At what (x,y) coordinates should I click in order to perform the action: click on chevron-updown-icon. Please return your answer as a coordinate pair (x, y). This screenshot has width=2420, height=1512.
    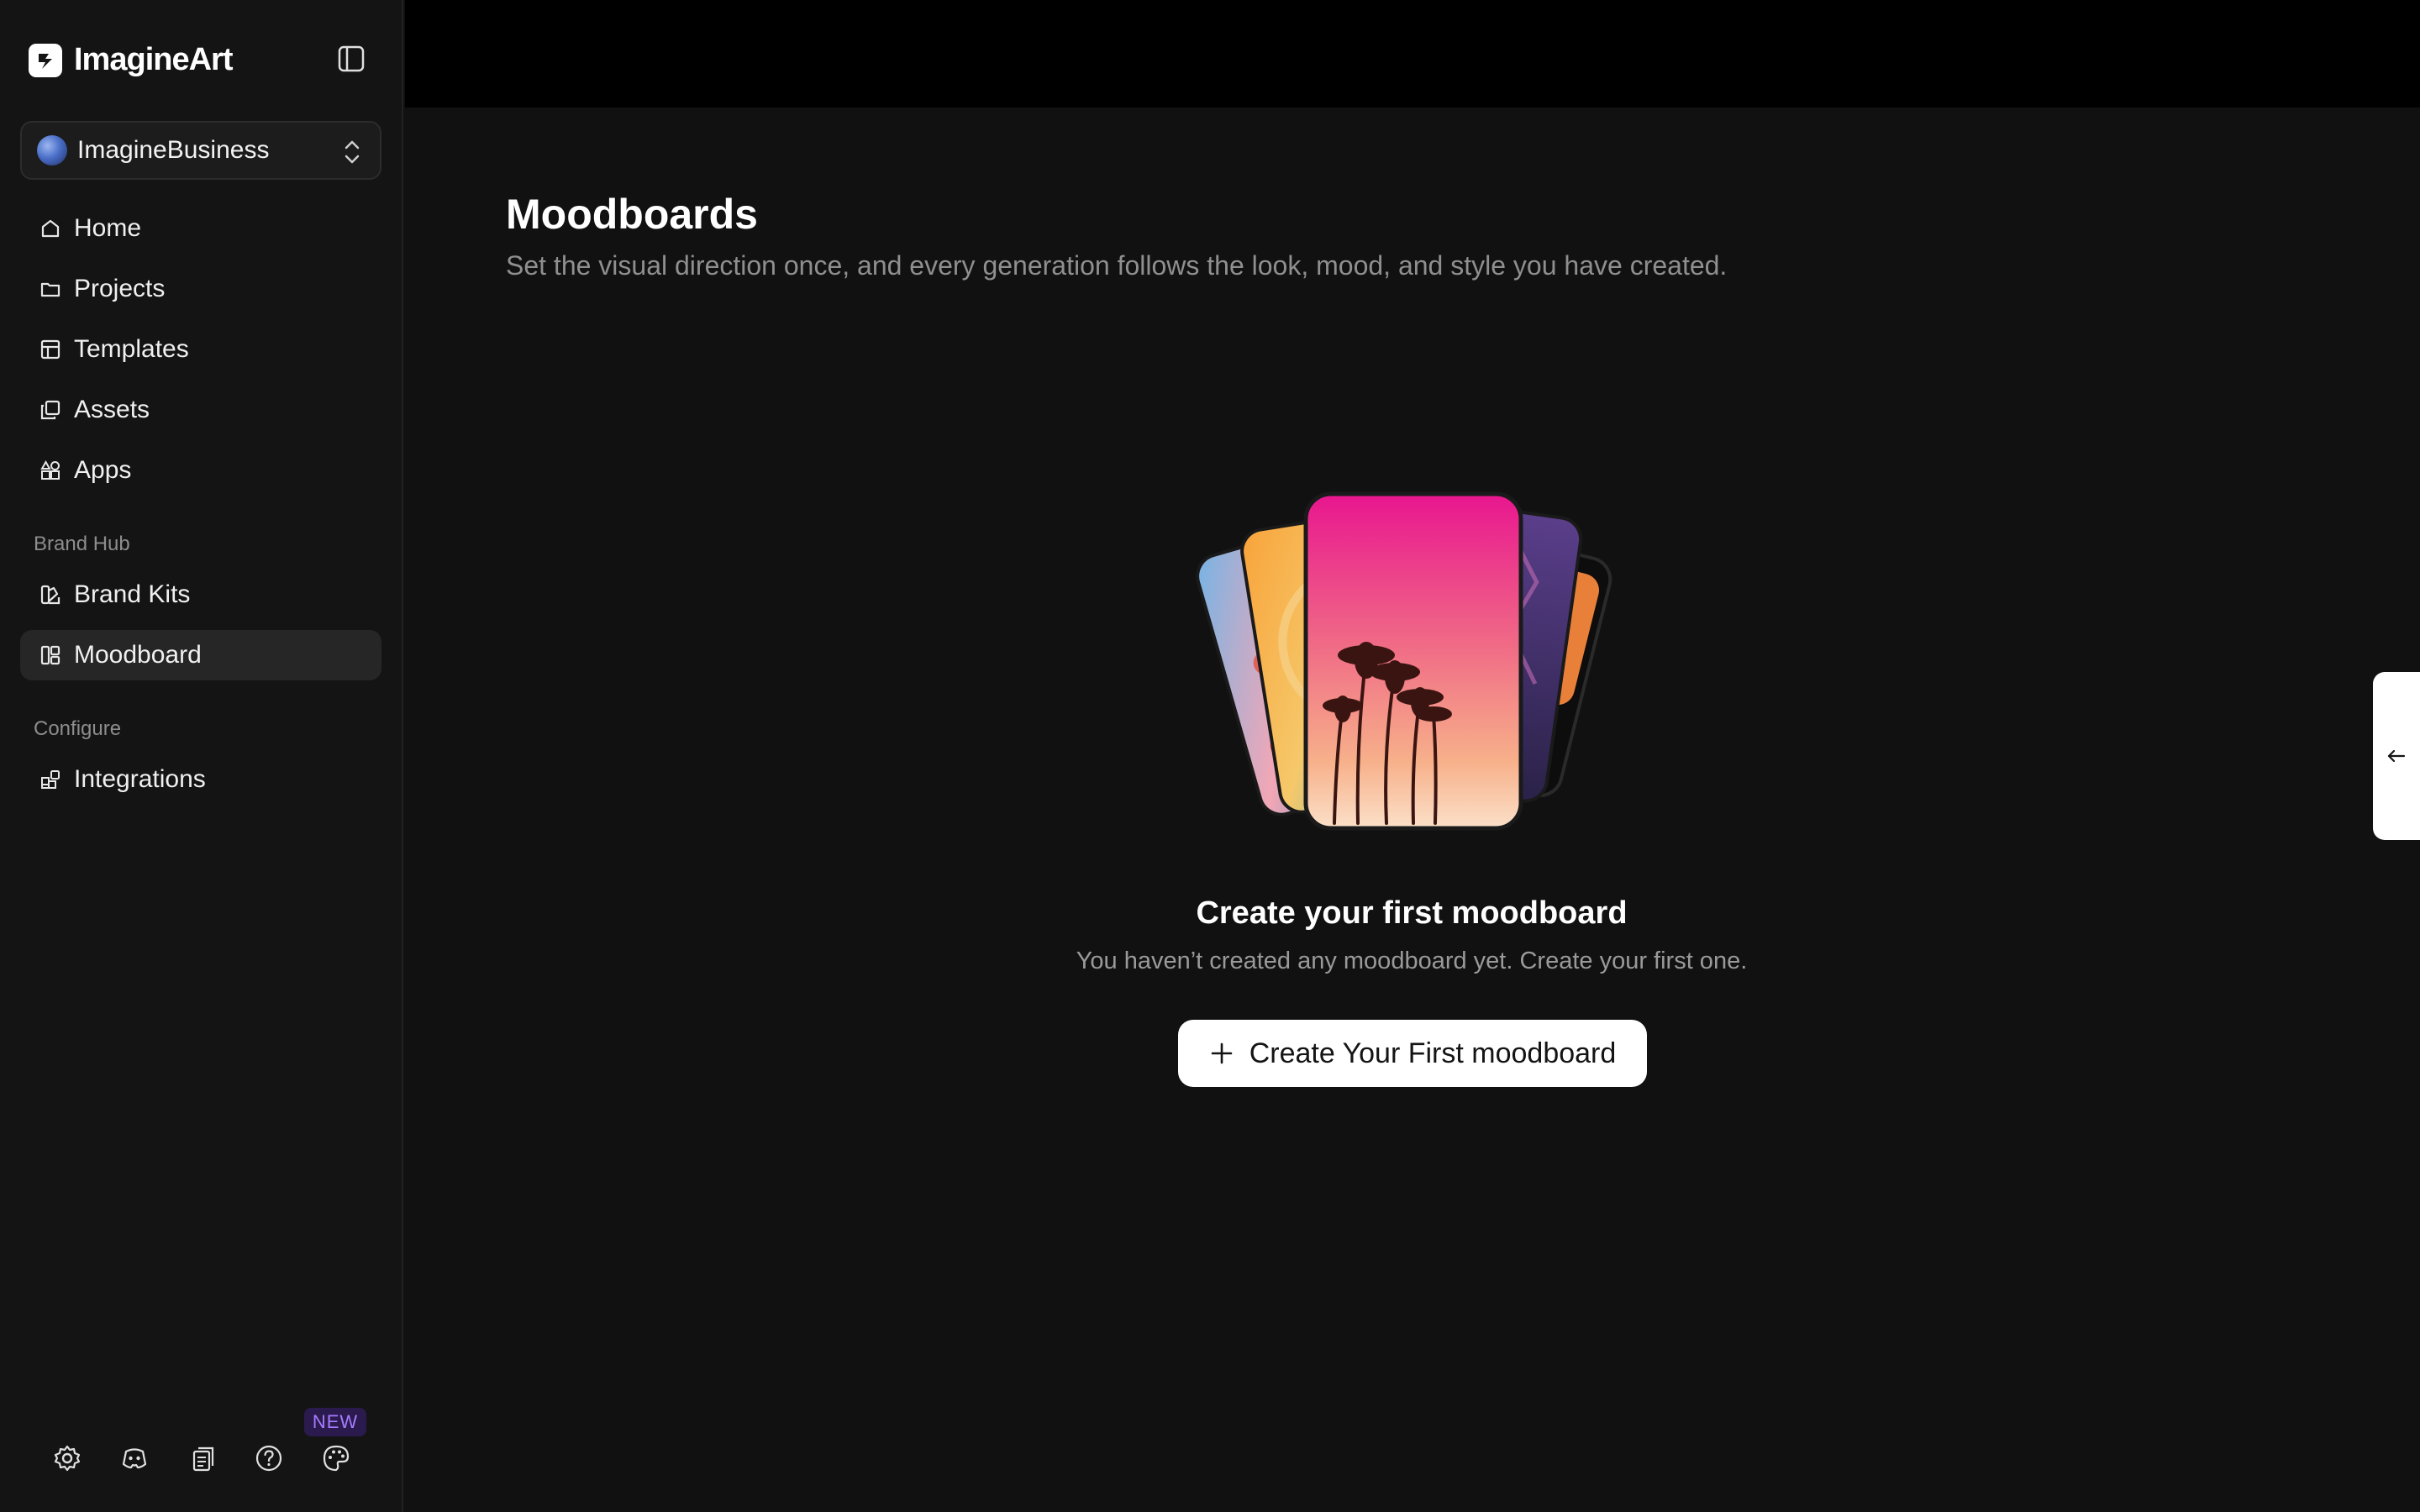
    Looking at the image, I should click on (352, 152).